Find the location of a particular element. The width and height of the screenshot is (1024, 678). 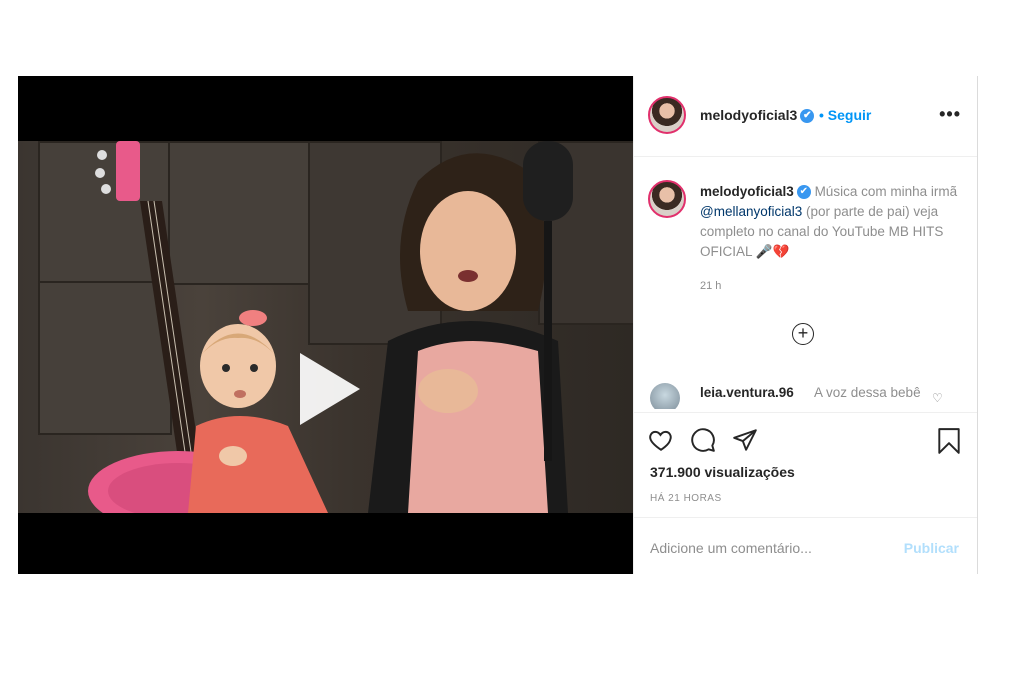

post-timestamp: HÁ 21 HORAS is located at coordinates (686, 498).